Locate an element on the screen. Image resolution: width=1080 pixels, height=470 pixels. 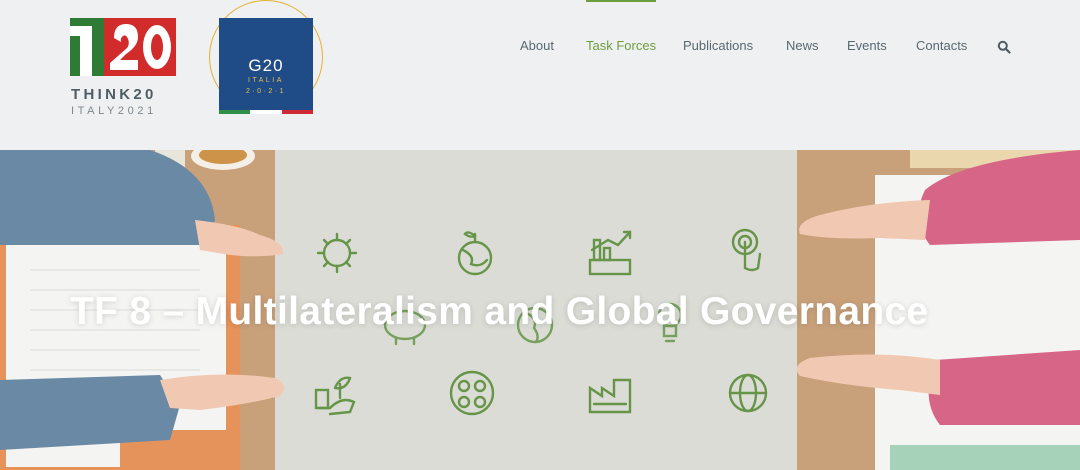
nav-news: News is located at coordinates (802, 45).